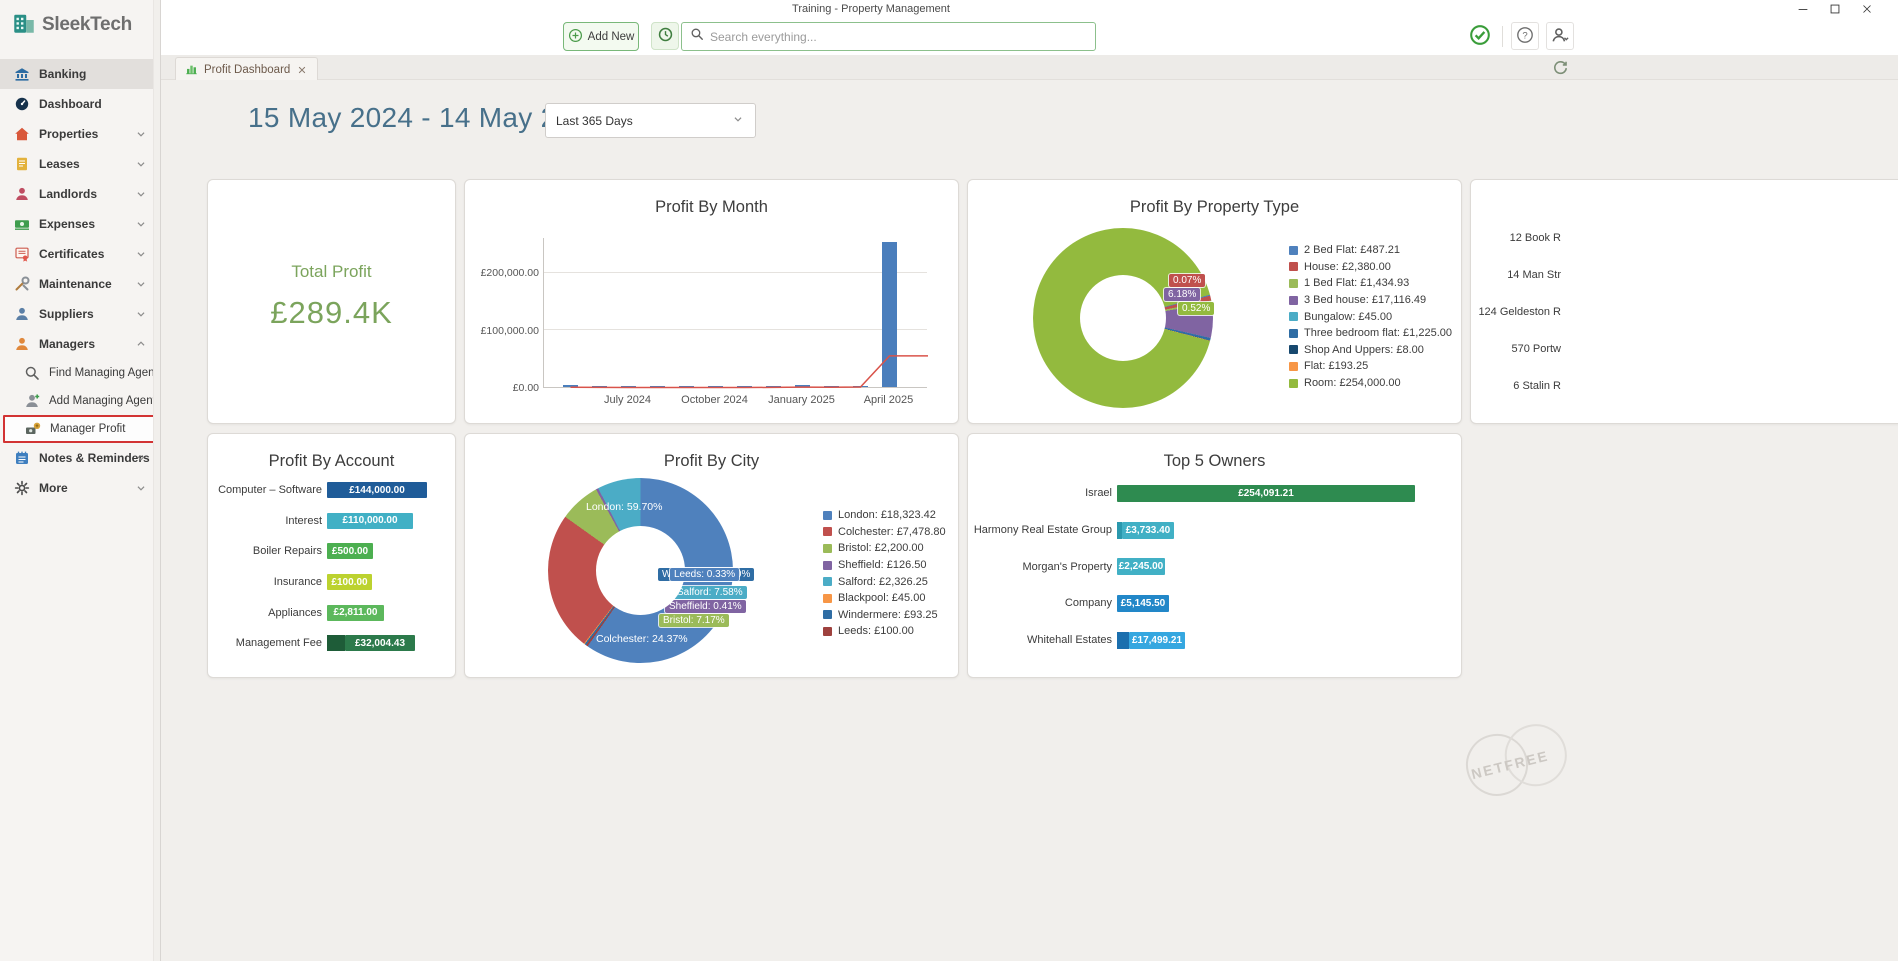 This screenshot has height=961, width=1898. What do you see at coordinates (888, 614) in the screenshot?
I see `legend-label: Windermere: £93.25` at bounding box center [888, 614].